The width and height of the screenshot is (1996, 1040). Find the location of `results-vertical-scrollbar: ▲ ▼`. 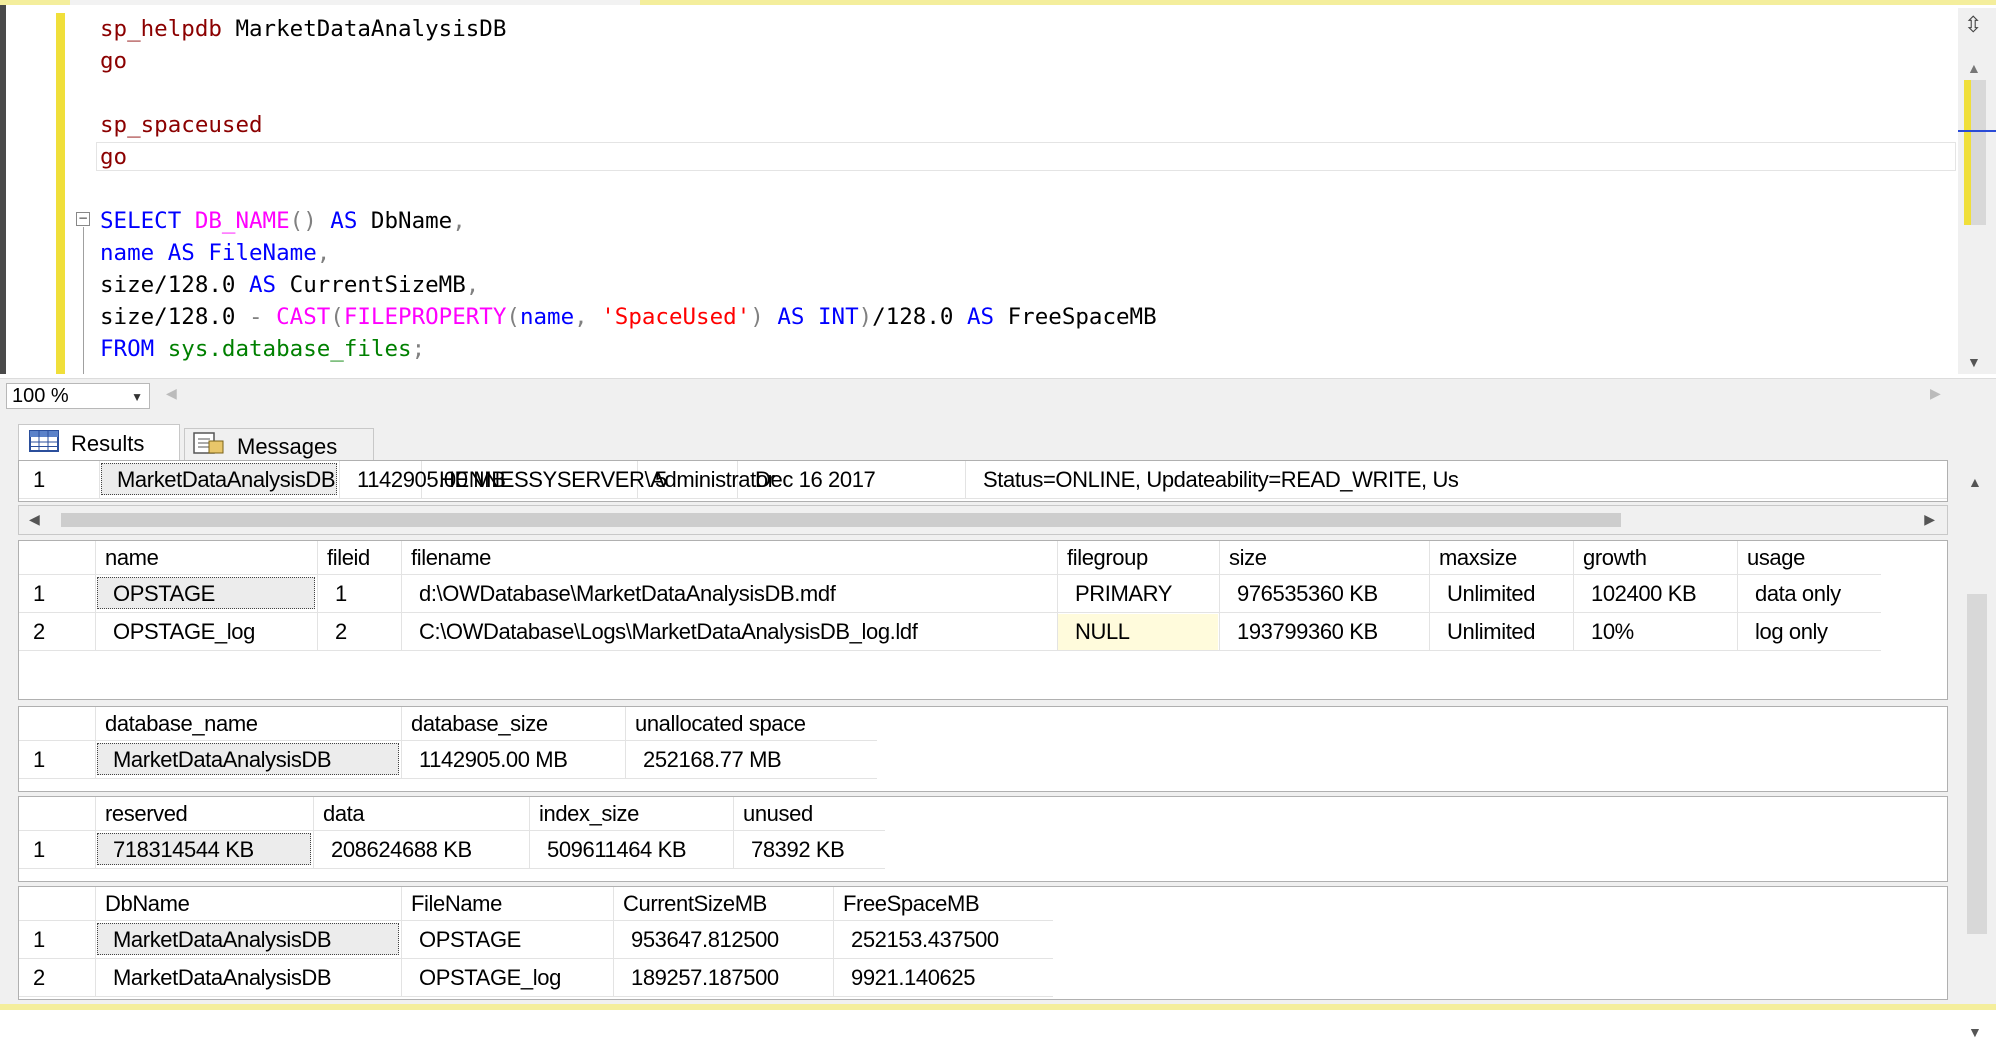

results-vertical-scrollbar: ▲ ▼ is located at coordinates (1977, 752).